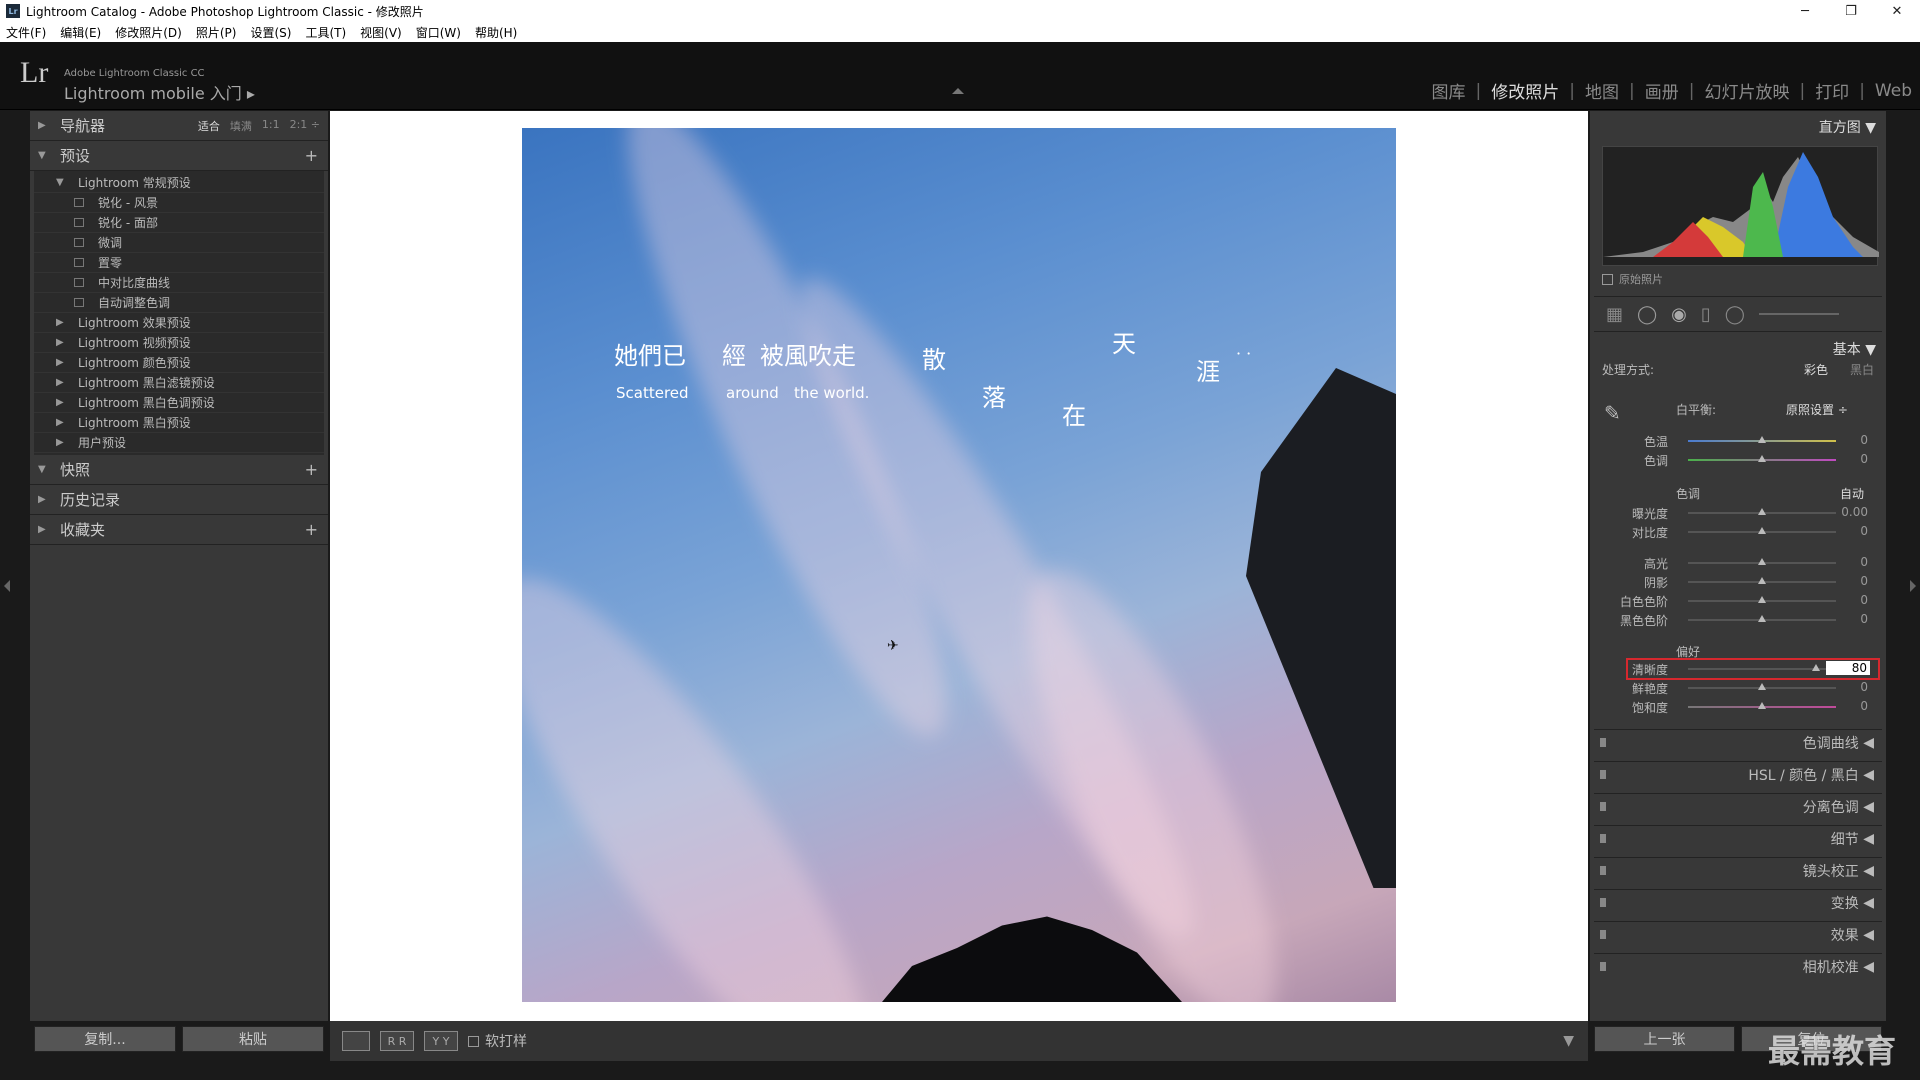  What do you see at coordinates (159, 92) in the screenshot?
I see `identity-mobile-link: Lightroom mobile 入门 ▸` at bounding box center [159, 92].